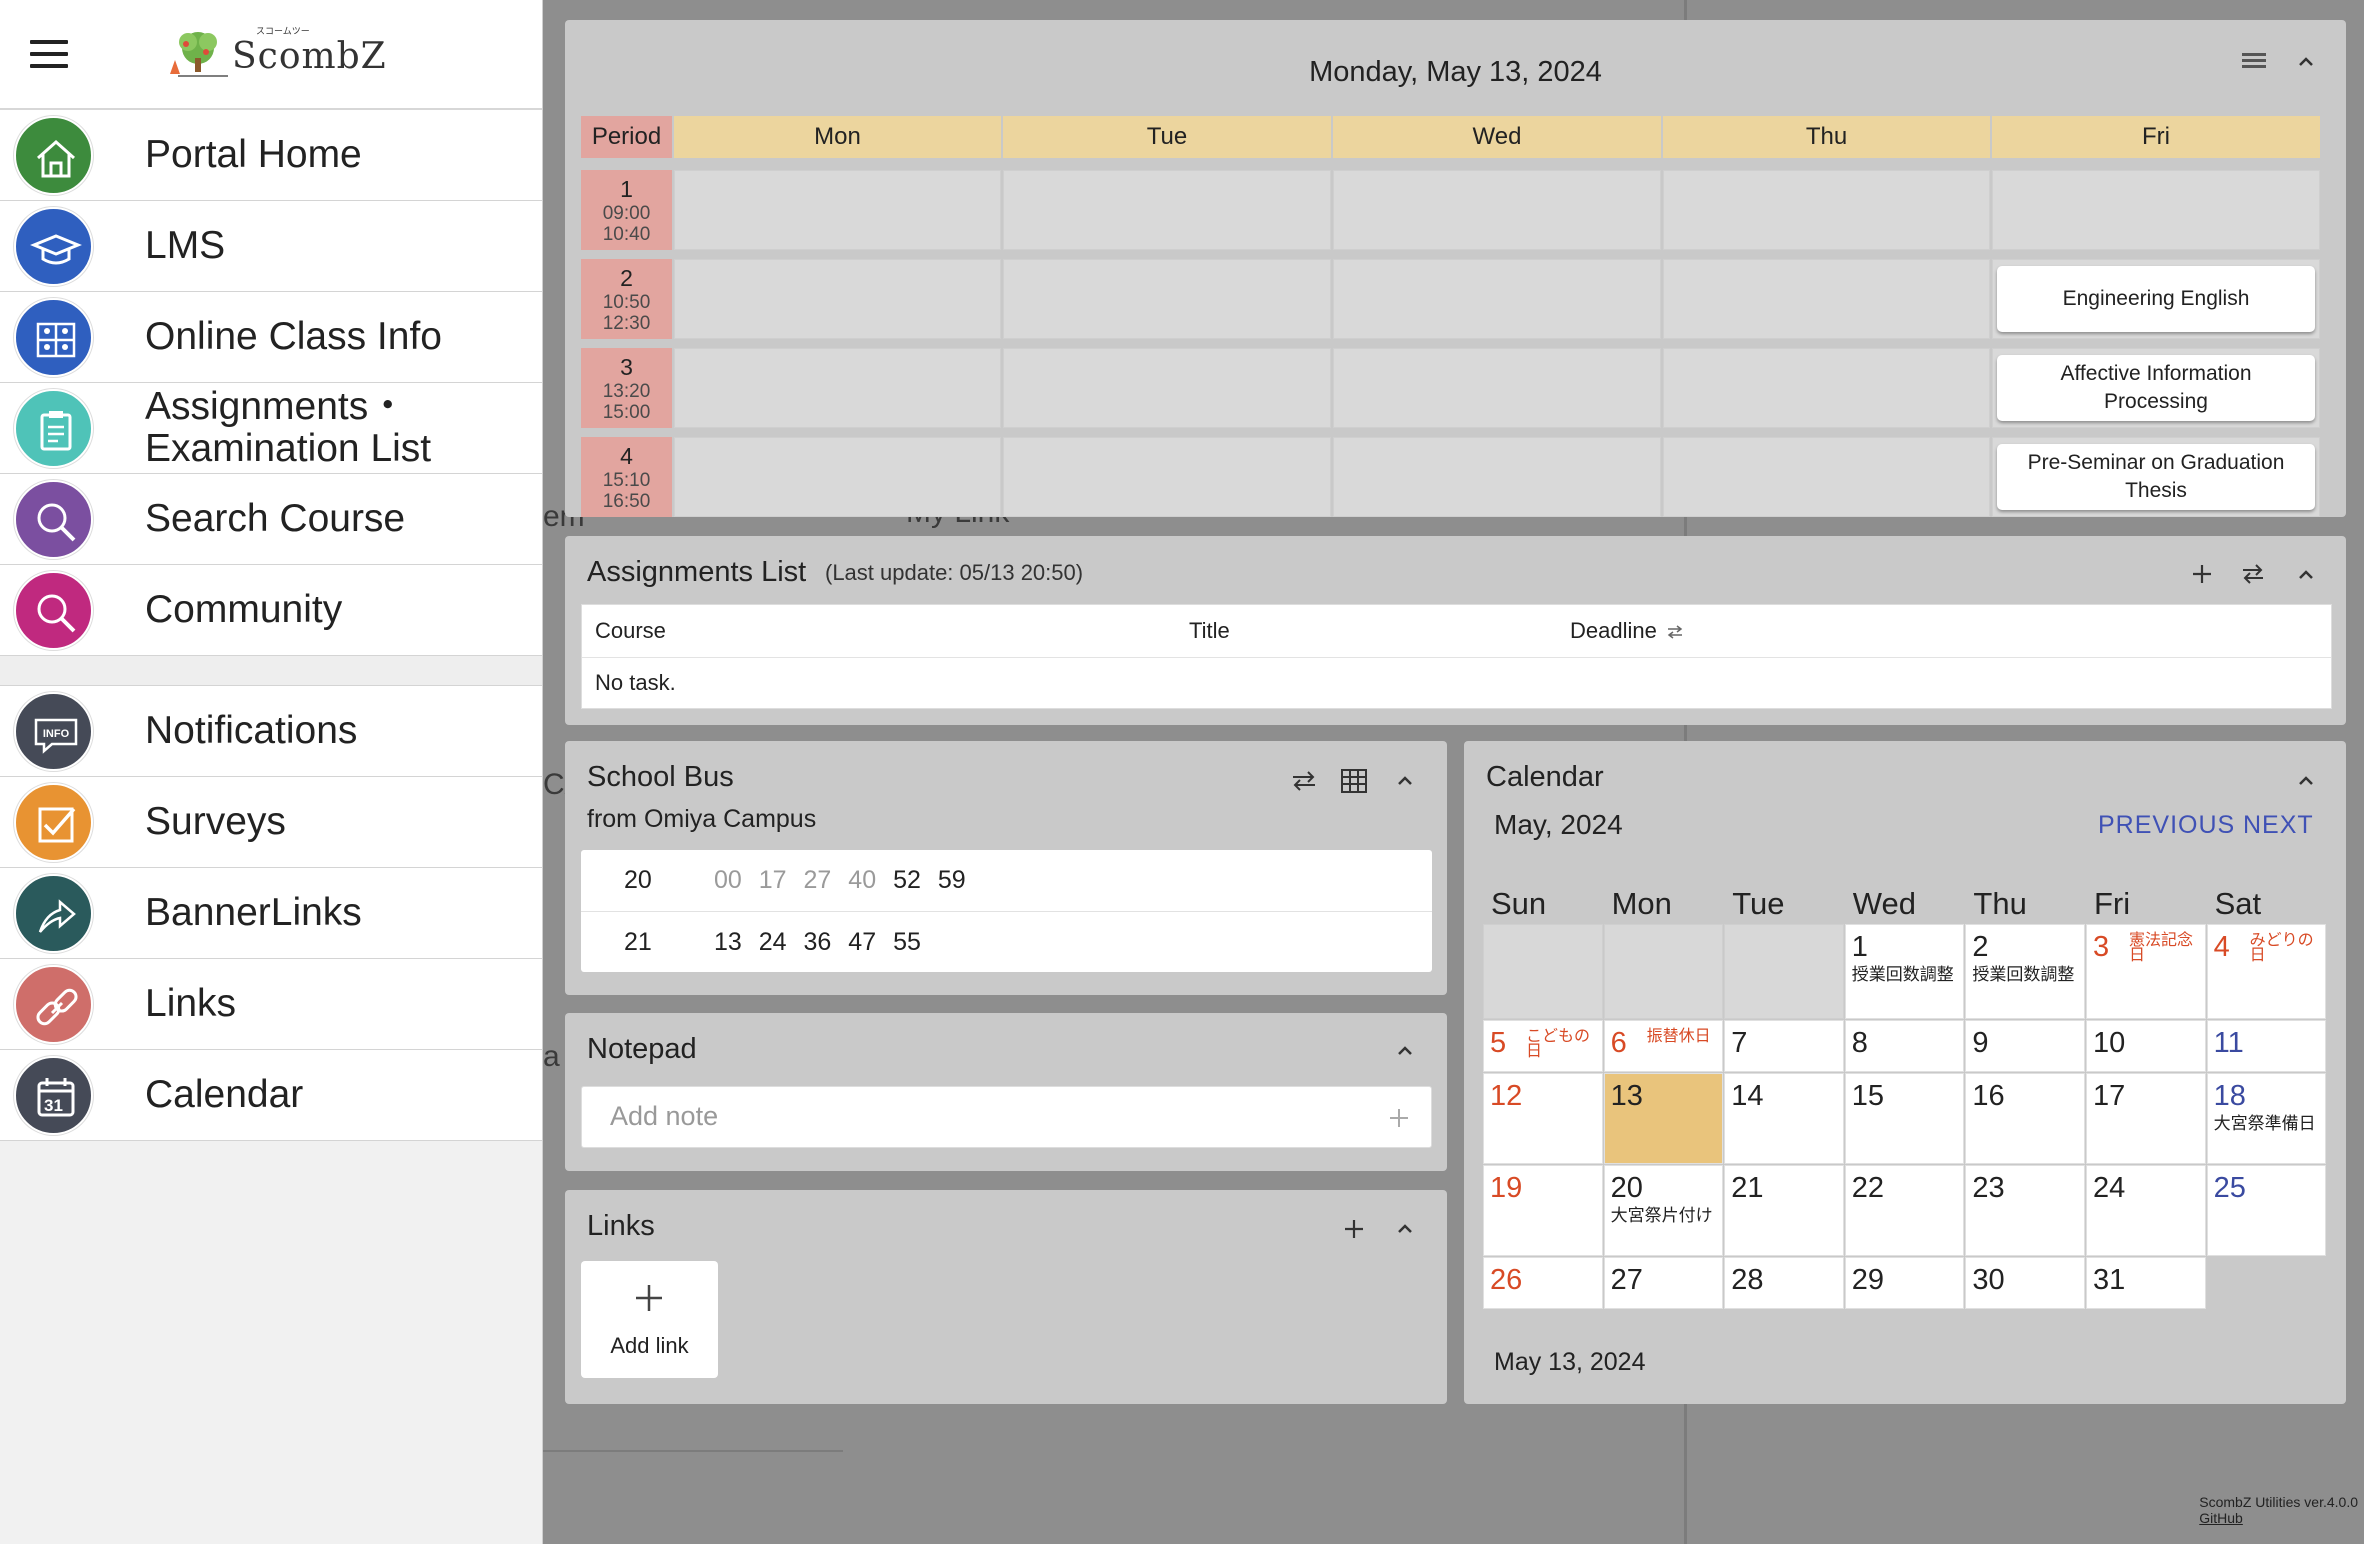  Describe the element at coordinates (271, 155) in the screenshot. I see `sidebar-item-portal-home: Portal Home` at that location.